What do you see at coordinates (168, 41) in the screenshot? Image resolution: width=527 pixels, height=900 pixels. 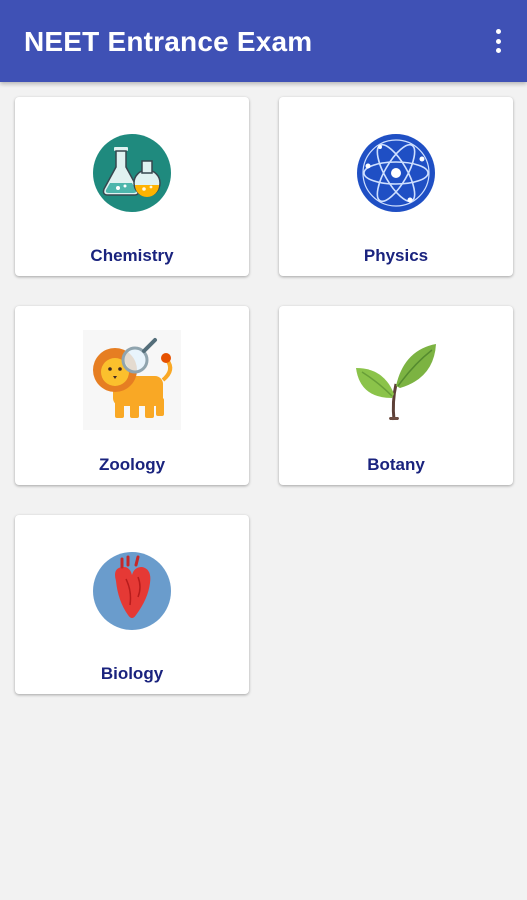 I see `app-title: NEET Entrance Exam` at bounding box center [168, 41].